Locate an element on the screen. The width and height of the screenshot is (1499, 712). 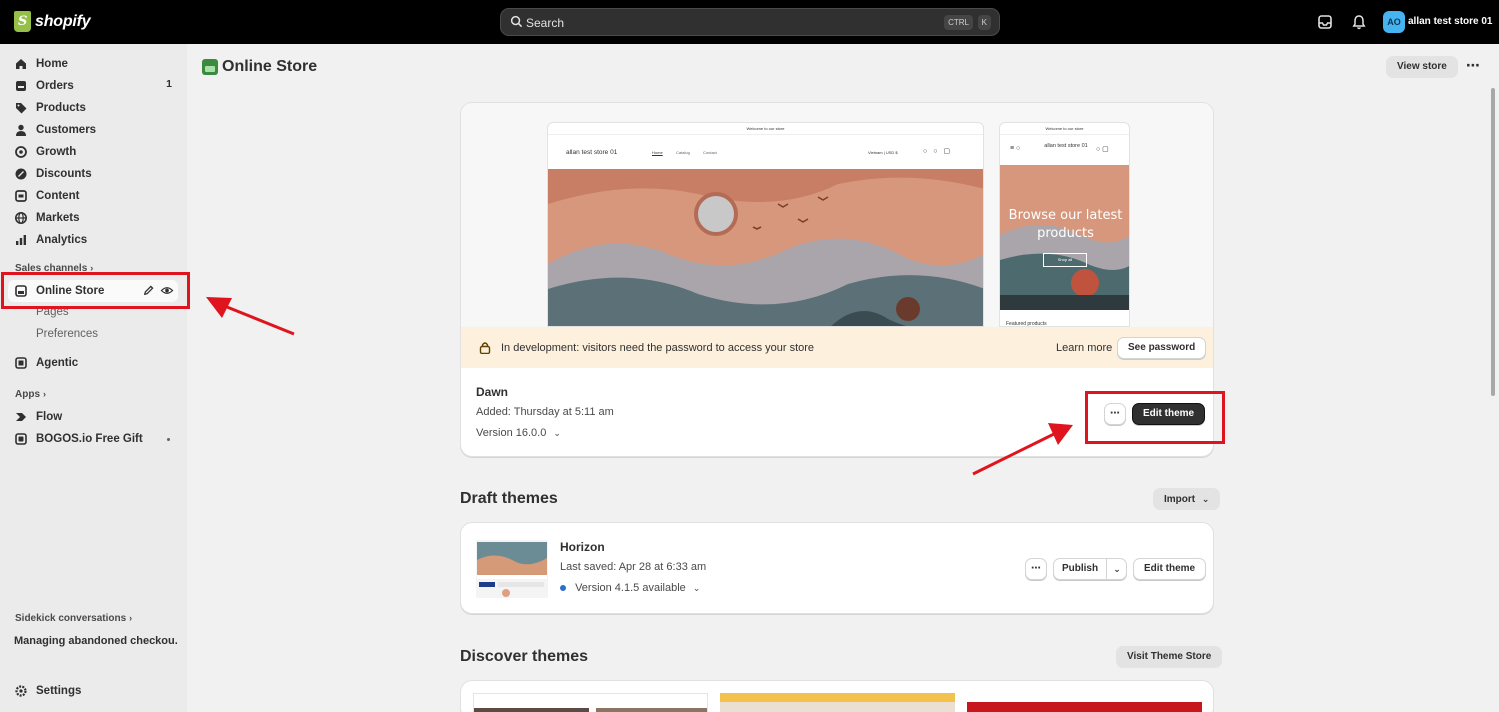
chevron-down-icon: ⌄ is located at coordinates (1205, 499).